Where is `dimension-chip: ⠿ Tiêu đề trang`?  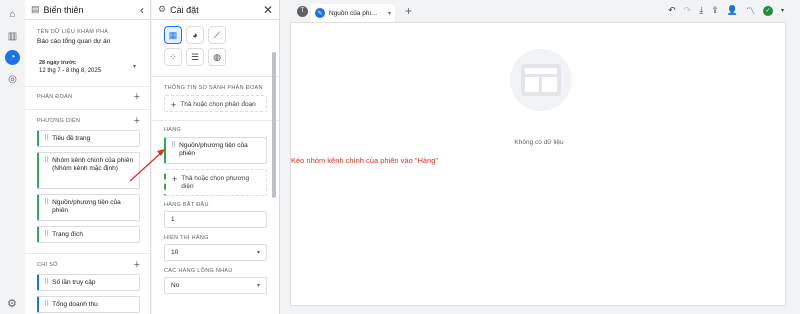
dimension-chip: ⠿ Tiêu đề trang is located at coordinates (88, 138).